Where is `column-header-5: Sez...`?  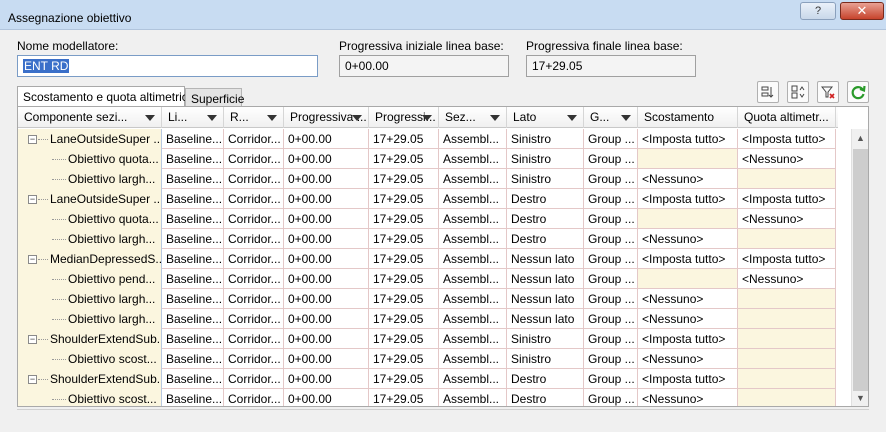
column-header-5: Sez... is located at coordinates (473, 117).